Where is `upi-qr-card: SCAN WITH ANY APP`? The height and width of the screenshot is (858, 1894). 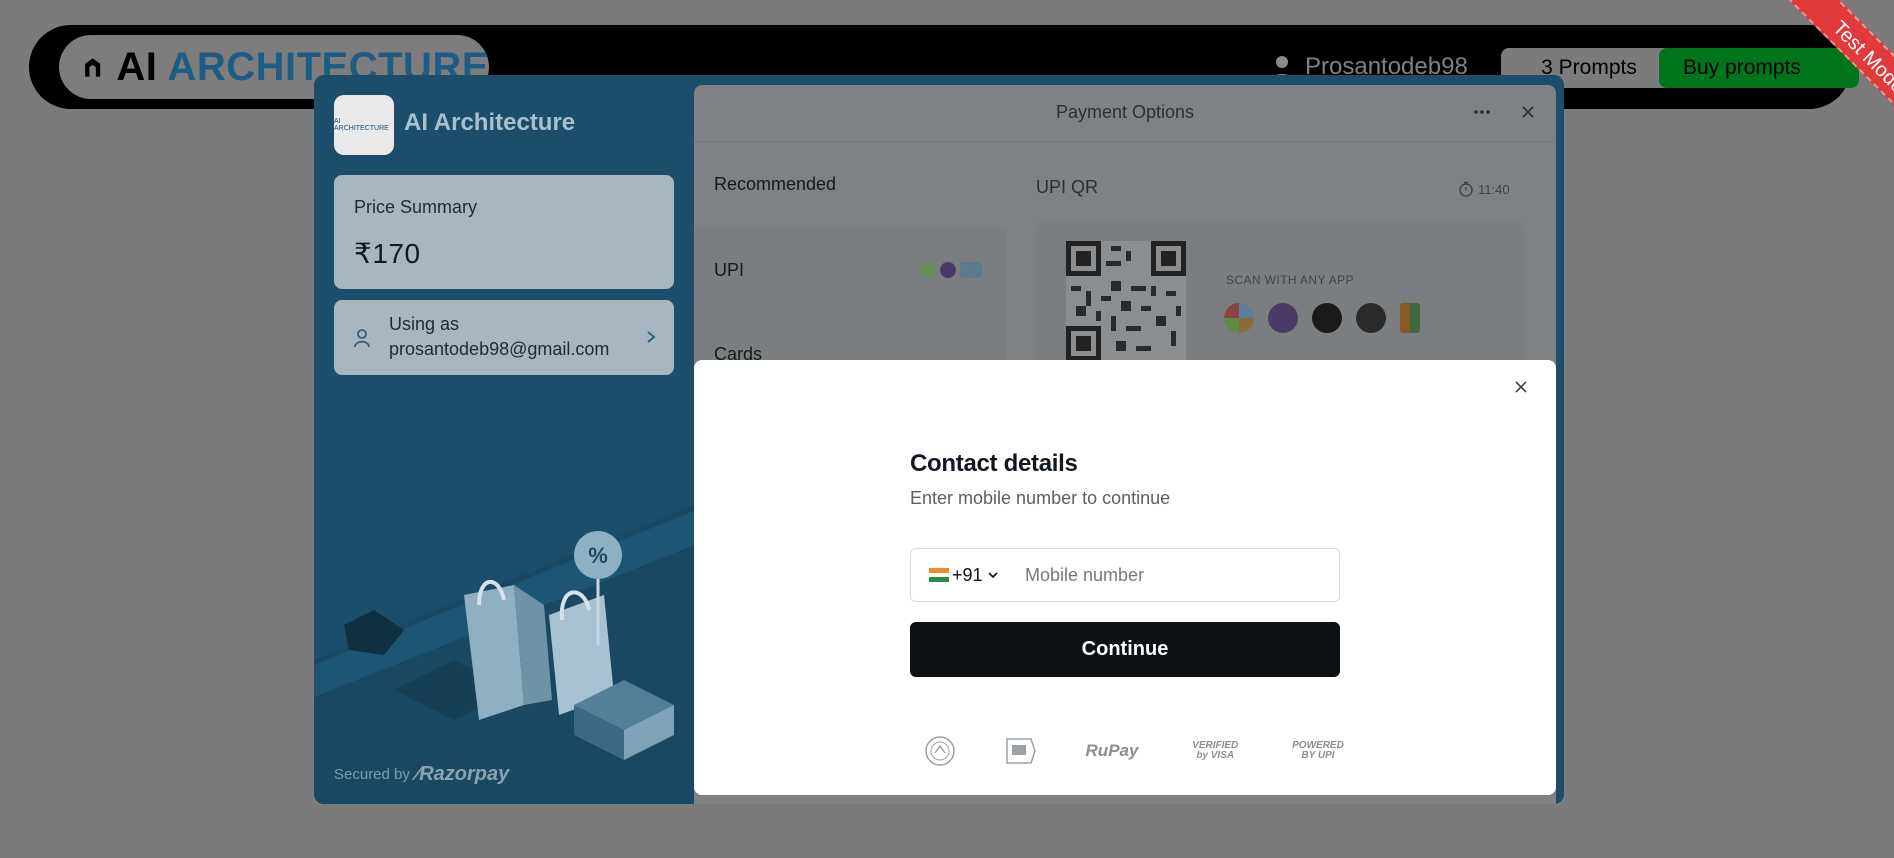 upi-qr-card: SCAN WITH ANY APP is located at coordinates (1280, 301).